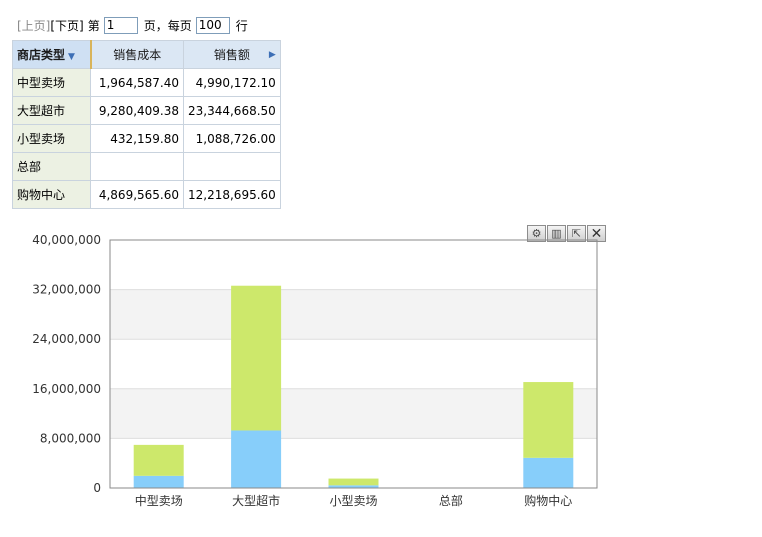 This screenshot has width=762, height=537. I want to click on rows-per-page-input, so click(212, 25).